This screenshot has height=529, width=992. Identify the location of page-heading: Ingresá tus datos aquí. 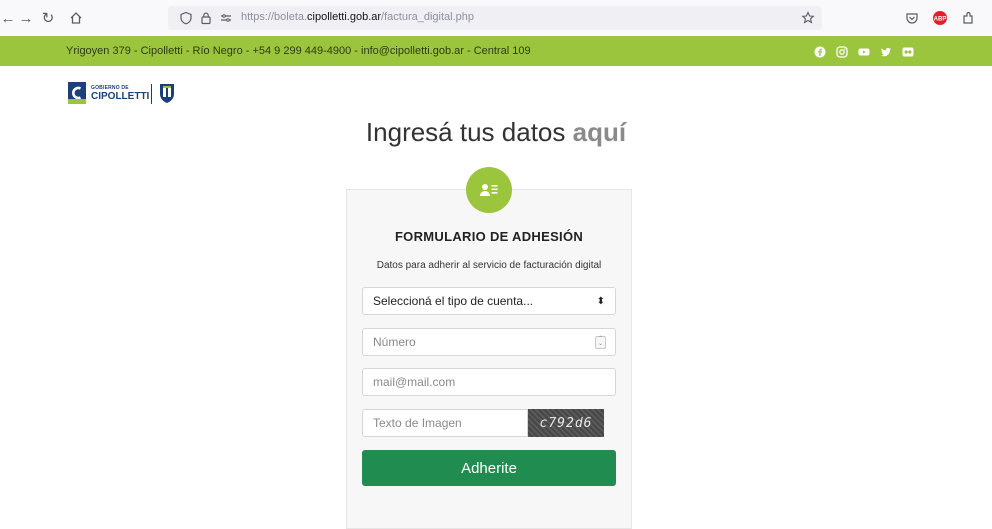
(496, 132).